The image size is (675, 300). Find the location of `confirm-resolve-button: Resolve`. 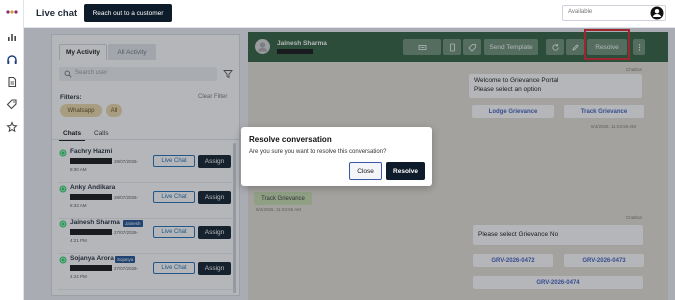

confirm-resolve-button: Resolve is located at coordinates (405, 171).